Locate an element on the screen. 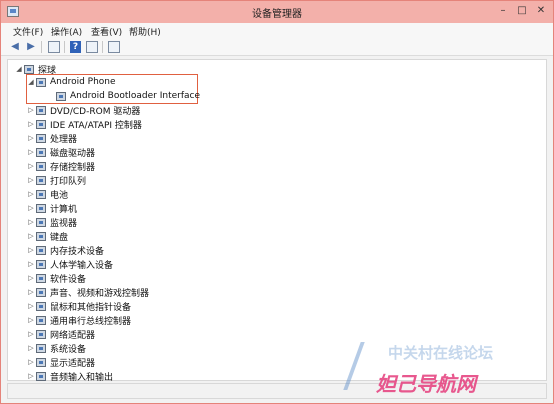 The image size is (554, 404). tree-item: ▷ 内存技术设备 is located at coordinates (65, 250).